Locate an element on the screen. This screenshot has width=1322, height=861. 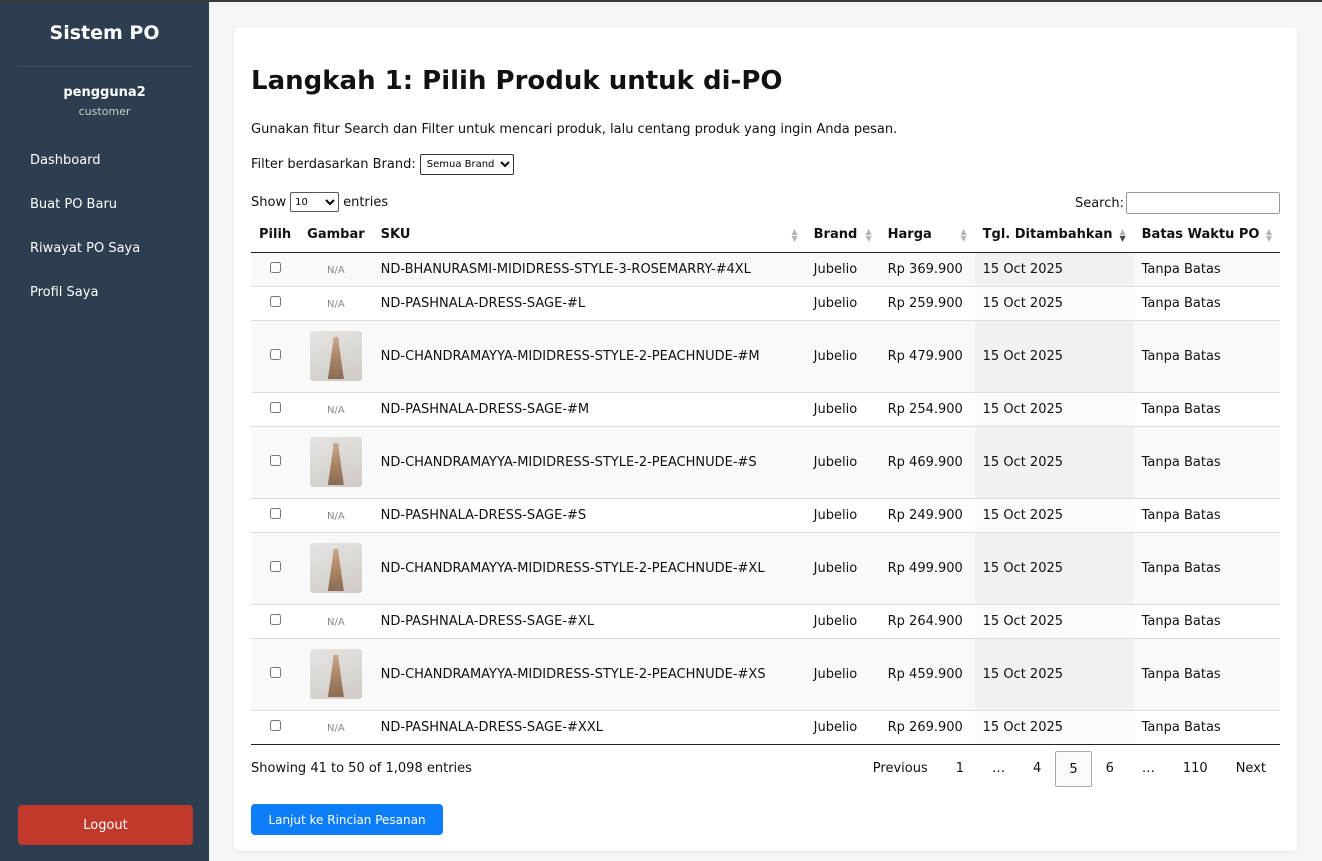
brand-filter-select: Semua Brand is located at coordinates (466, 164).